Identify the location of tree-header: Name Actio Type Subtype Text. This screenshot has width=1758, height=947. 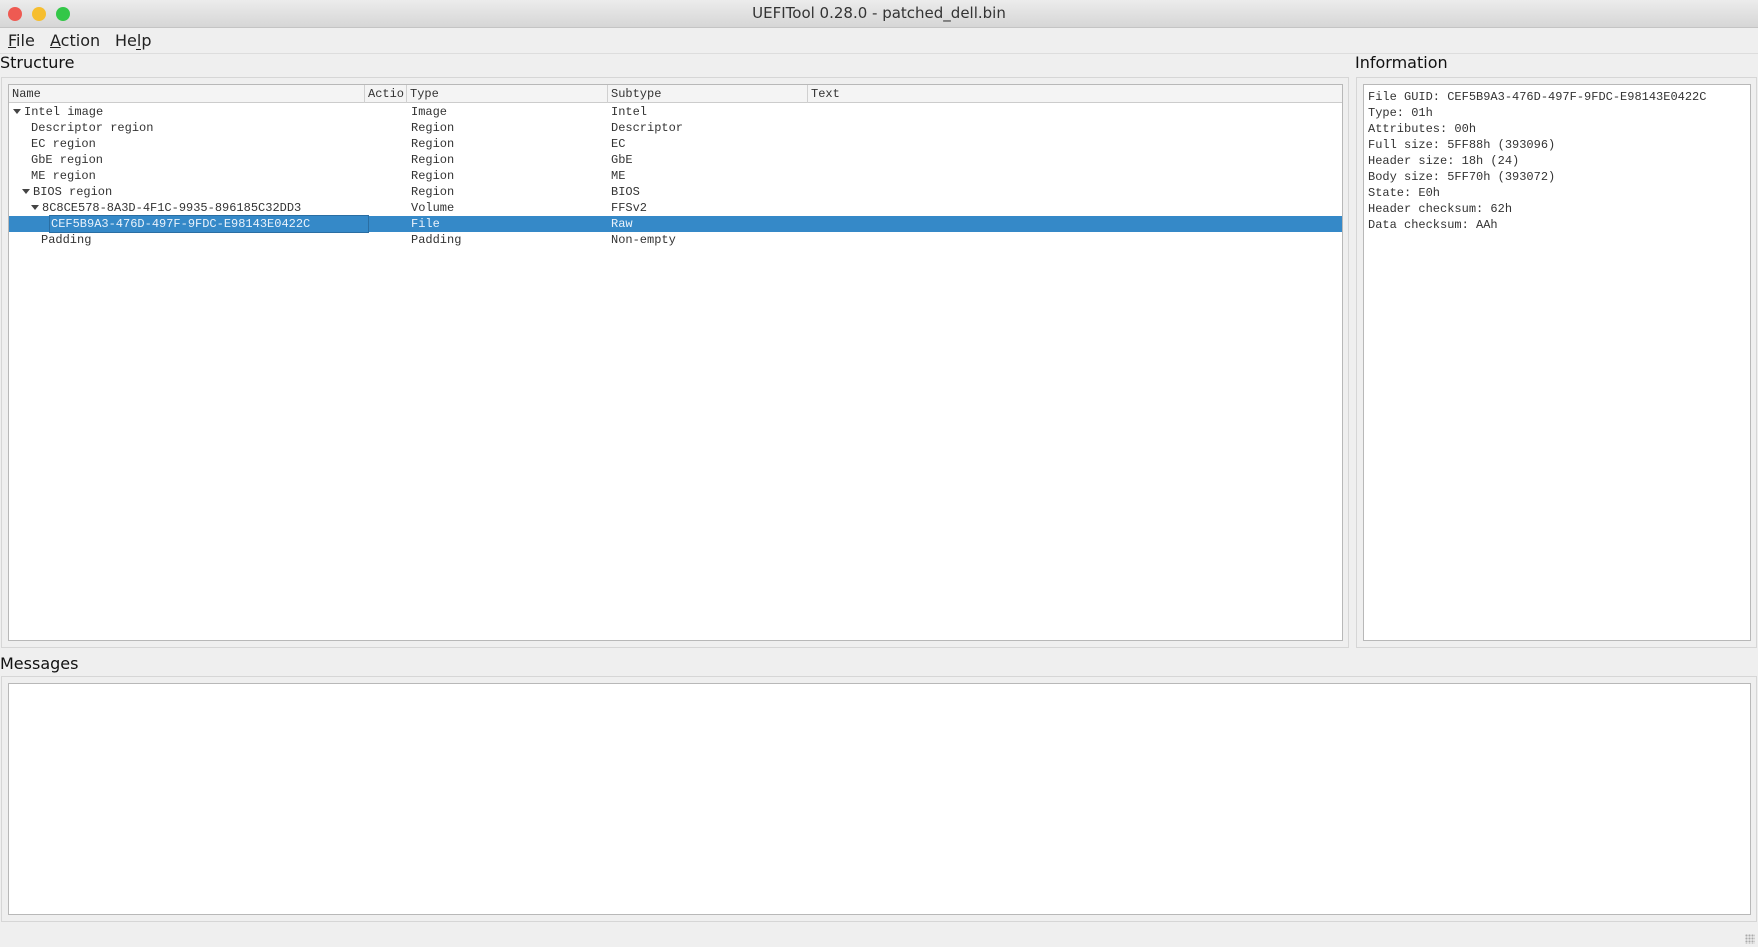
(675, 94).